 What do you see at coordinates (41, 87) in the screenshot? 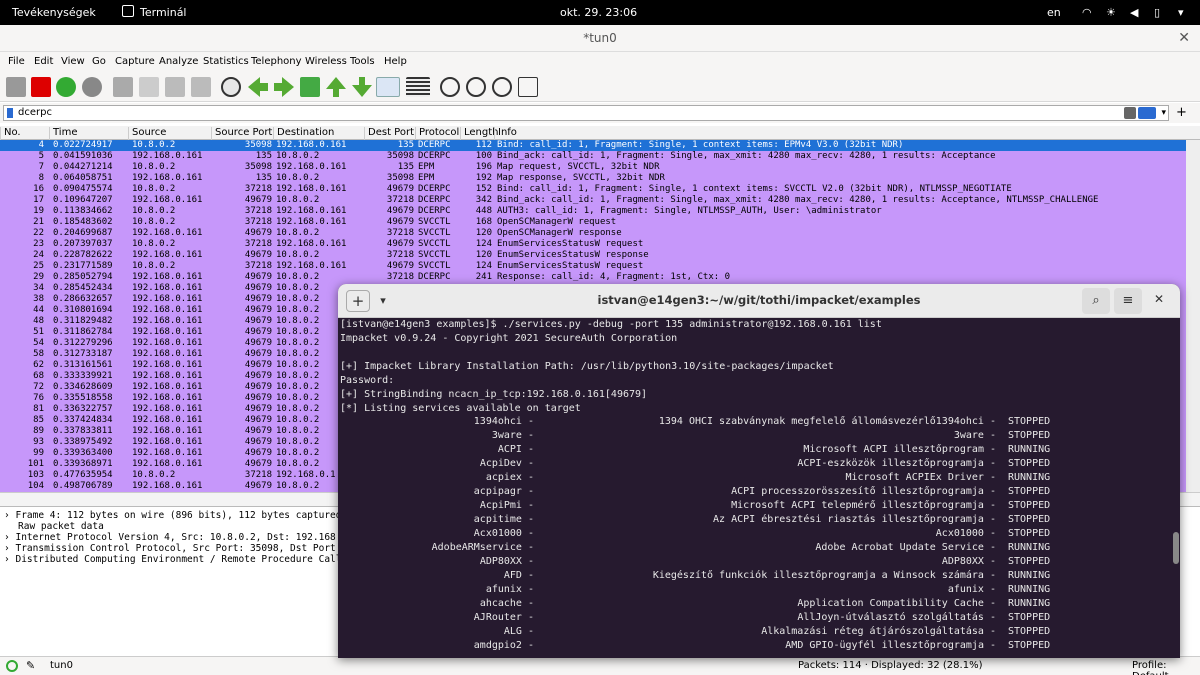
I see `stop-capture-icon` at bounding box center [41, 87].